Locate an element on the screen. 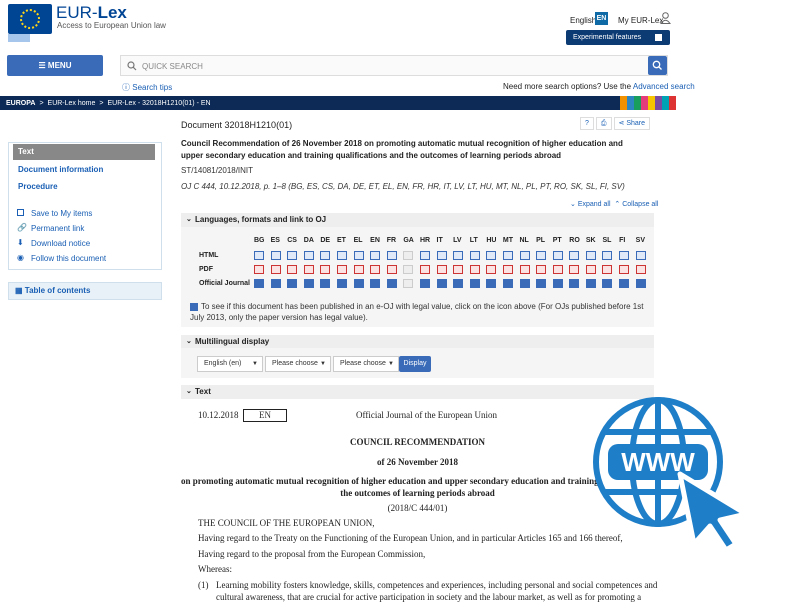 This screenshot has height=602, width=800. html-bg-icon is located at coordinates (259, 255).